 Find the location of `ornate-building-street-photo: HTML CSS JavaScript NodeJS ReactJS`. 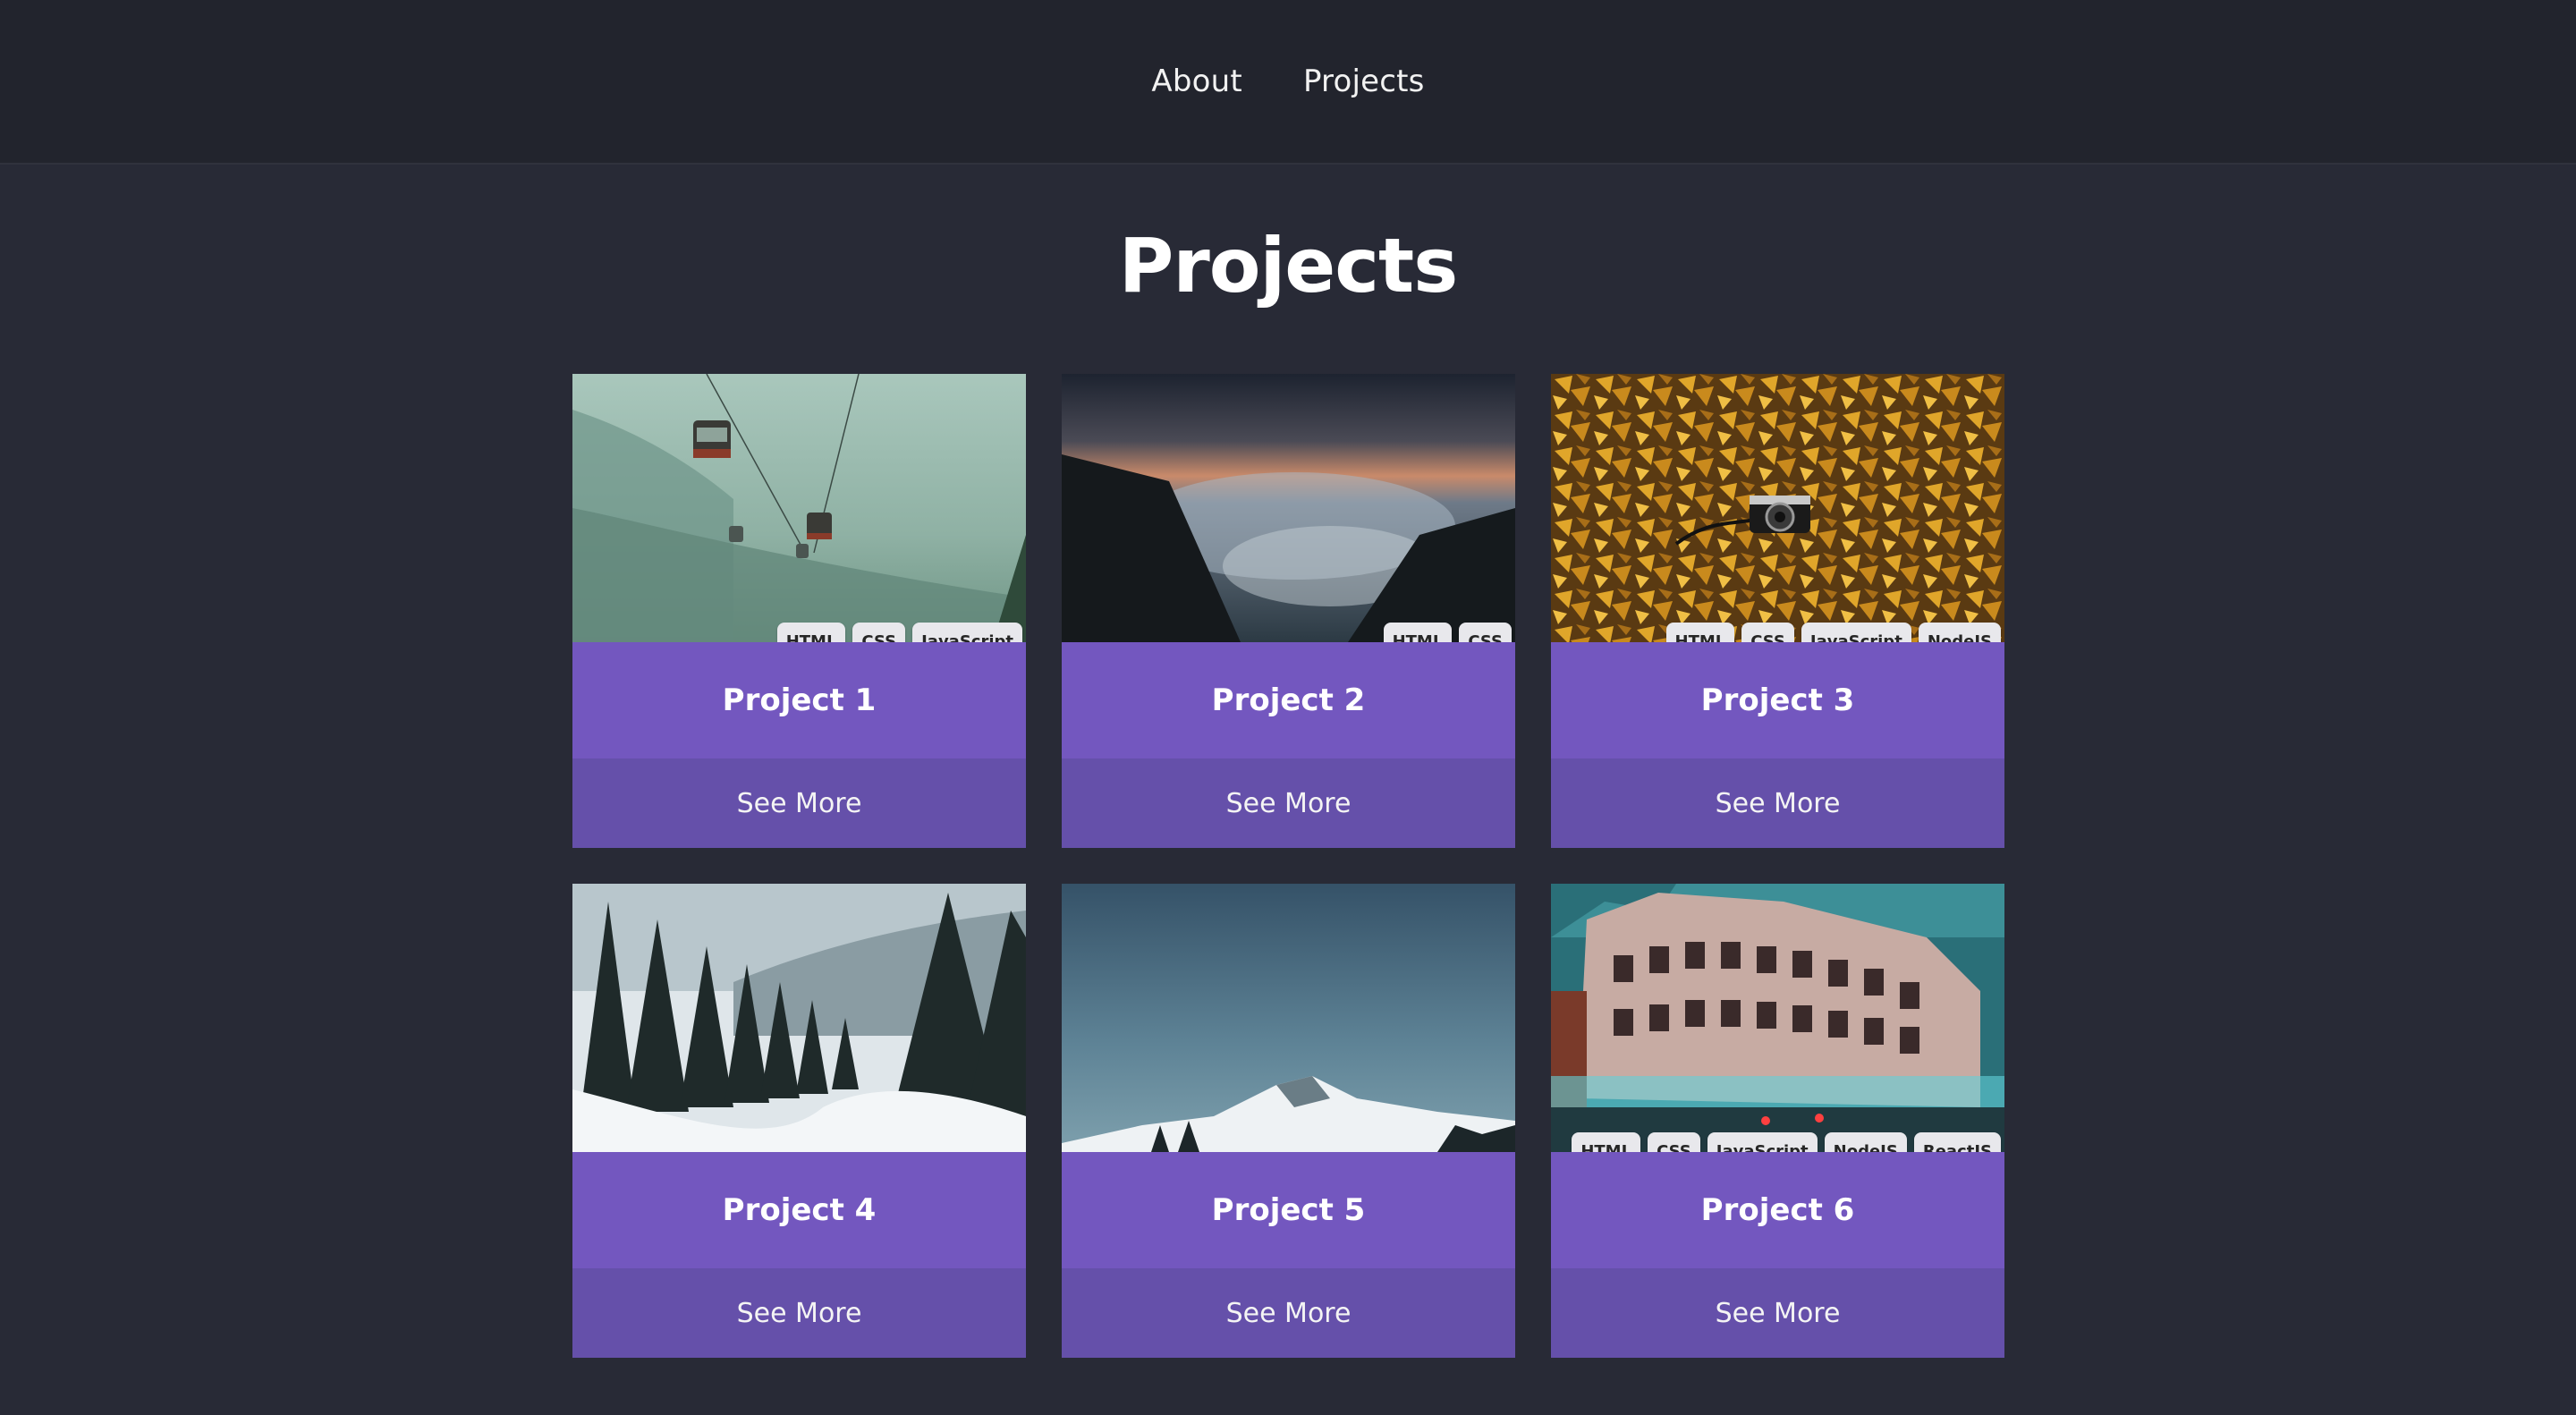

ornate-building-street-photo: HTML CSS JavaScript NodeJS ReactJS is located at coordinates (1777, 1018).